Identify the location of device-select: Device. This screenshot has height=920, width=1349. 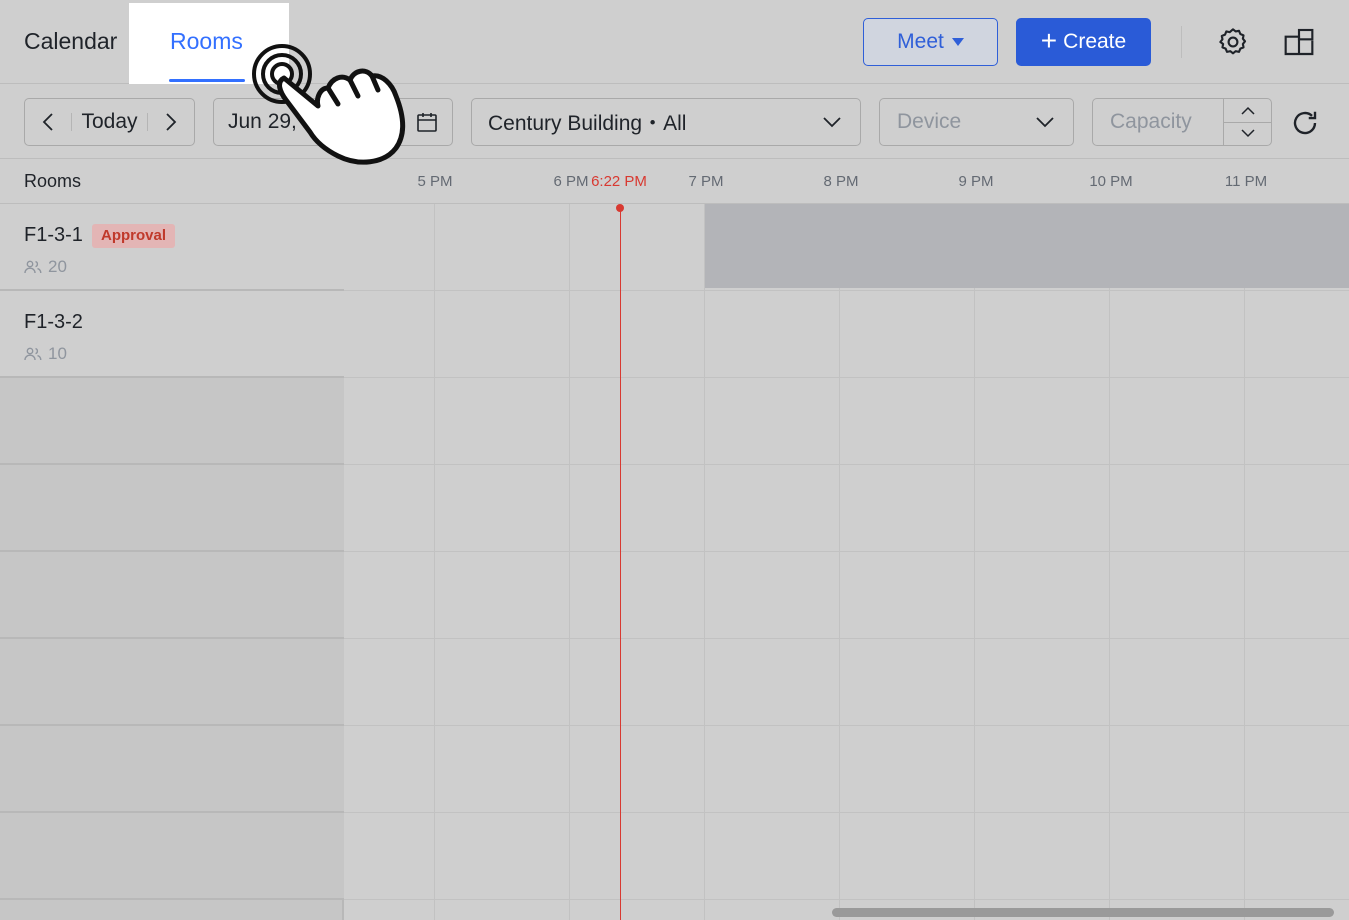
(976, 122).